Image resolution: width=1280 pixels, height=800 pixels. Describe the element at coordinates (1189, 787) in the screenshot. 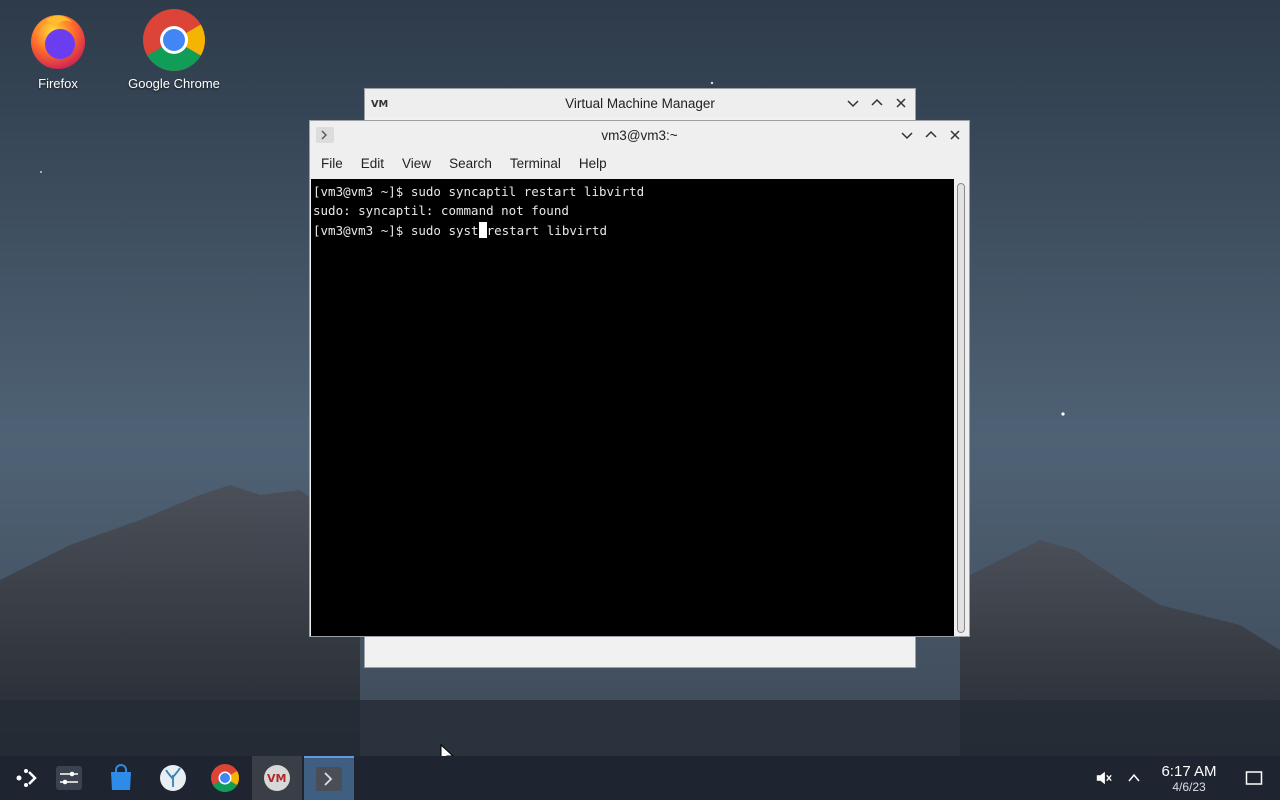

I see `clock-date: 4/6/23` at that location.